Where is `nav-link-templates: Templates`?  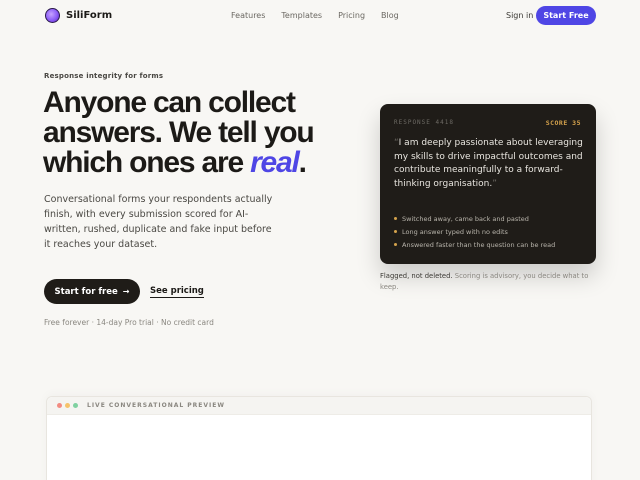 nav-link-templates: Templates is located at coordinates (301, 15).